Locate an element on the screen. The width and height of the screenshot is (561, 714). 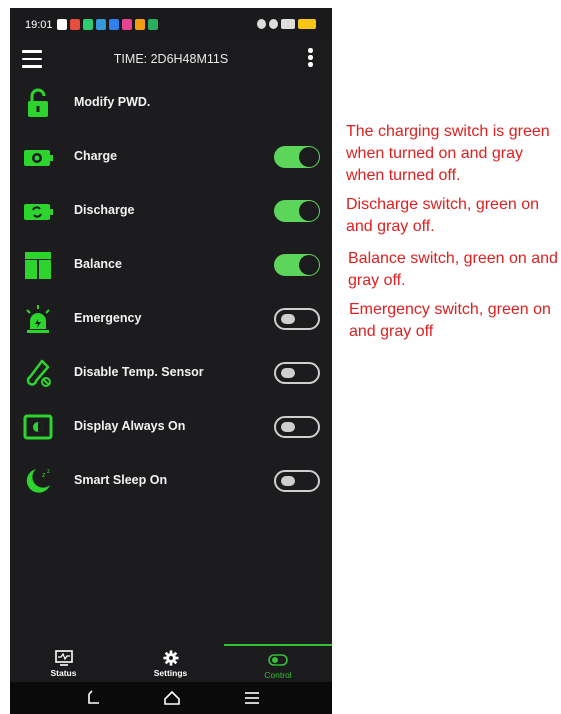
tab-status: Status is located at coordinates (63, 663).